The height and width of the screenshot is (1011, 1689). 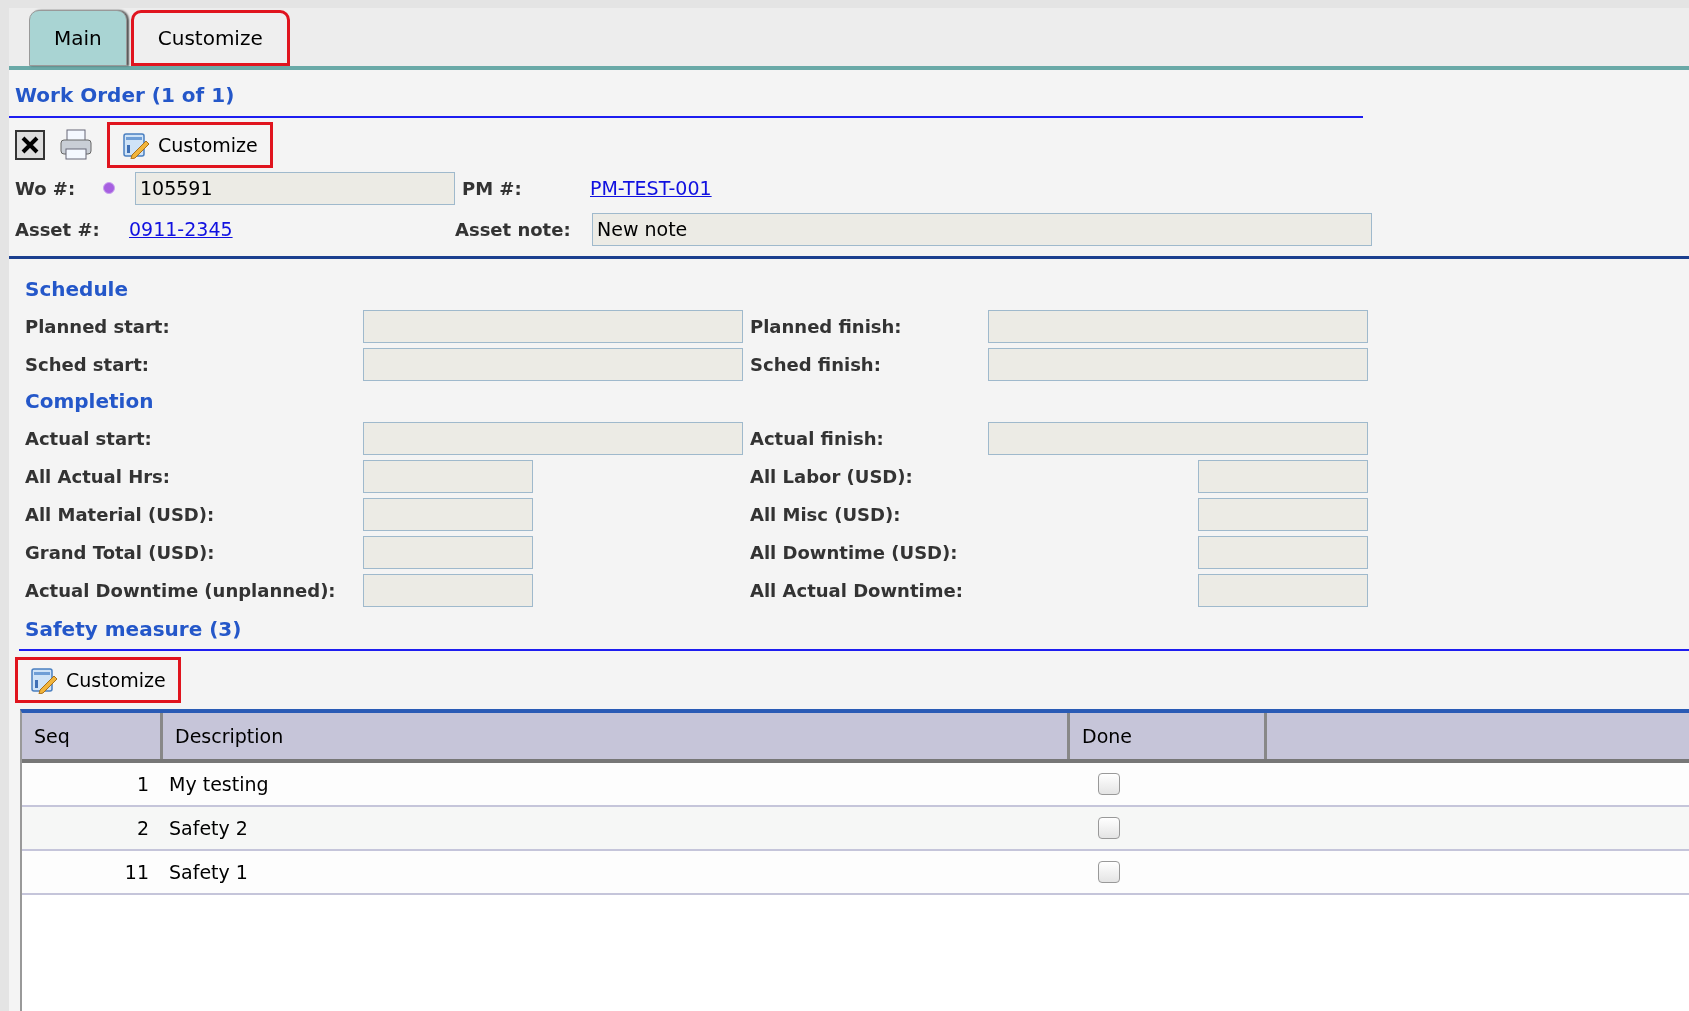 I want to click on table-cell-text: My testing, so click(x=219, y=784).